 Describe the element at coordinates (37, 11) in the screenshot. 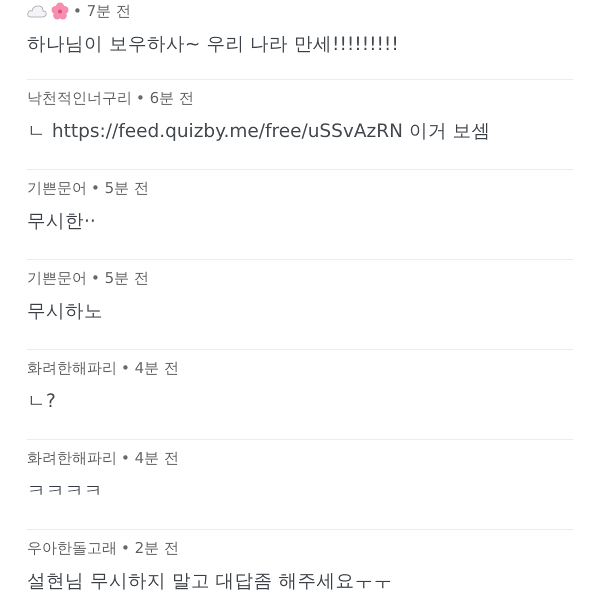

I see `cloud-icon` at that location.